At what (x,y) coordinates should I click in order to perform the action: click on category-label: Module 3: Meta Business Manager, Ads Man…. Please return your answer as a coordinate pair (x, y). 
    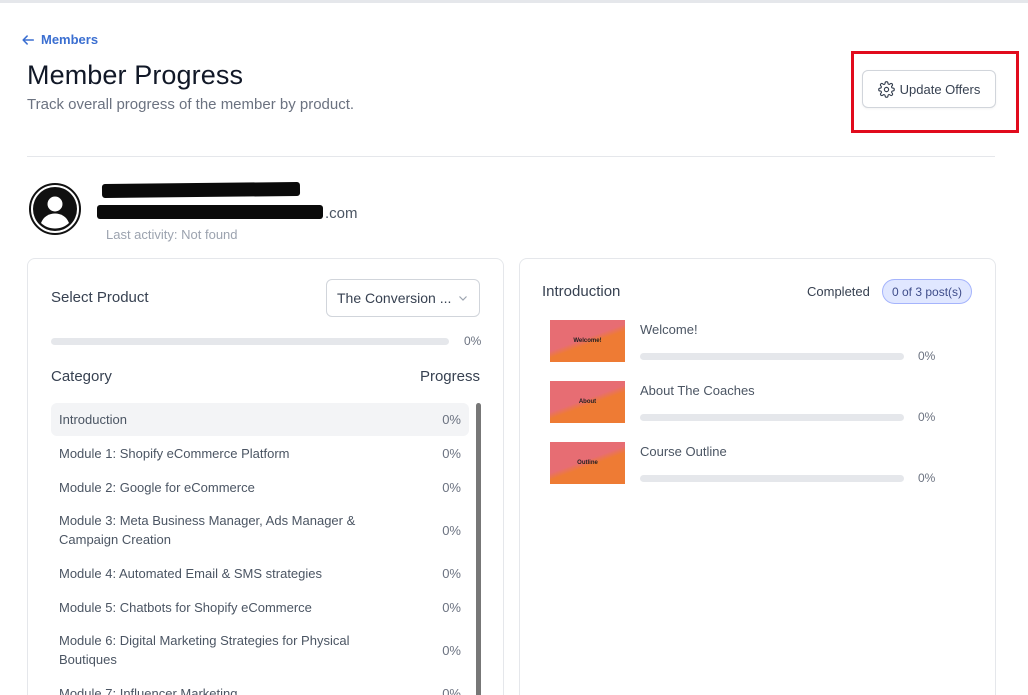
    Looking at the image, I should click on (207, 530).